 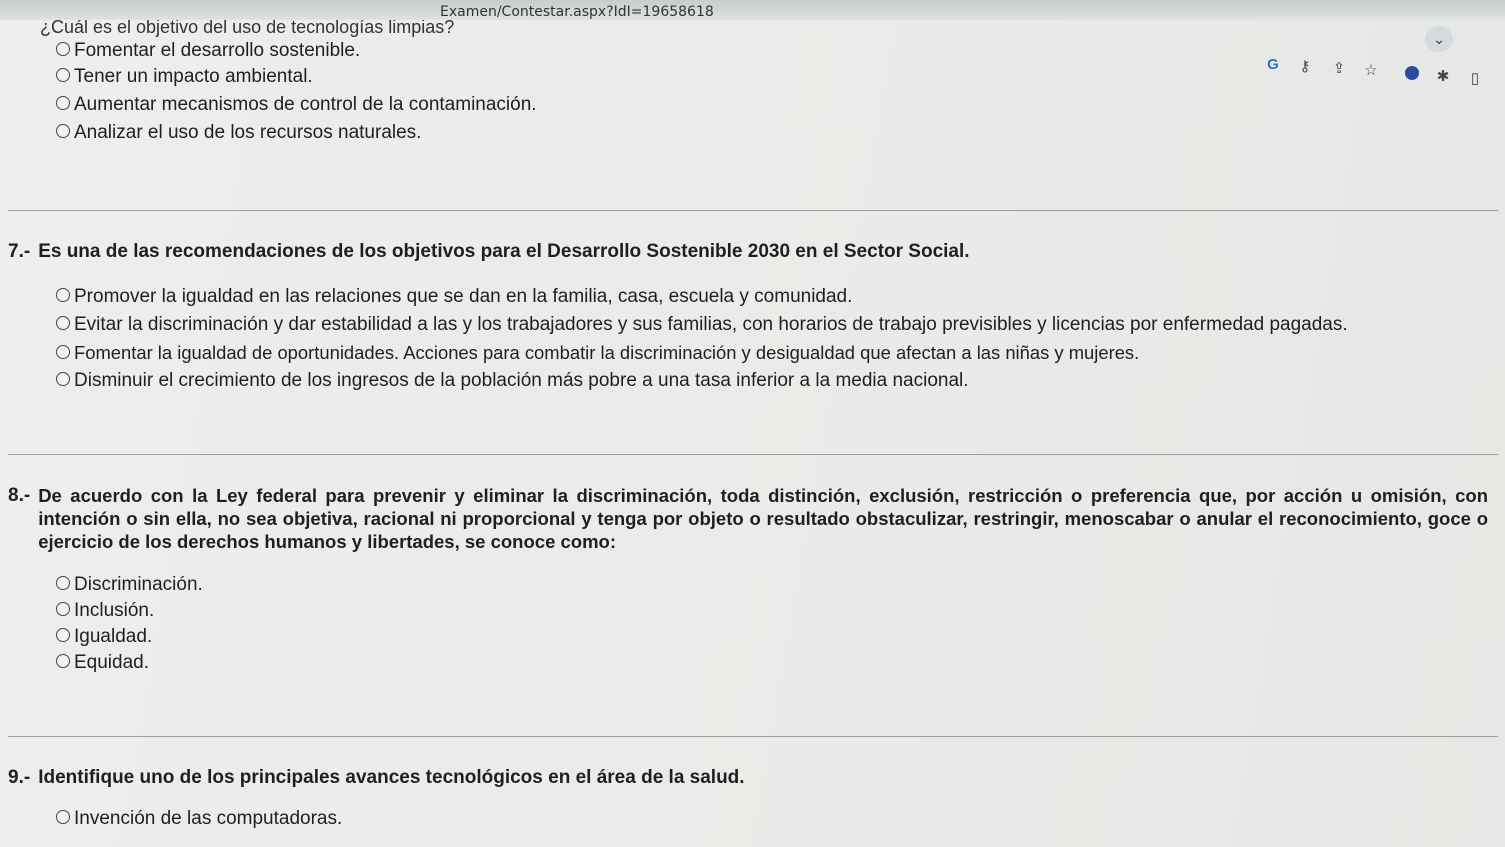 I want to click on q8-option-2: Inclusión., so click(x=105, y=611).